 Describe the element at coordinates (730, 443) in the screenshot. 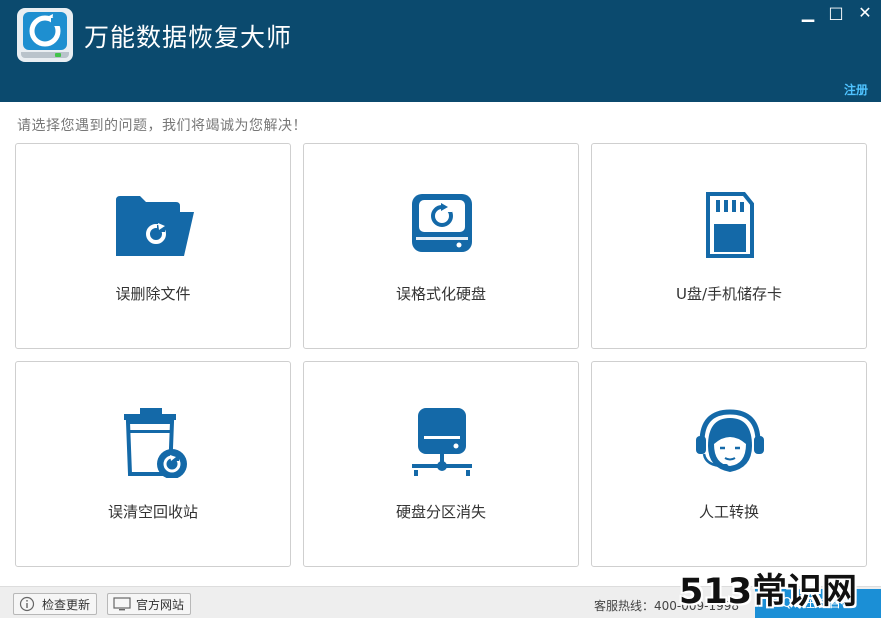

I see `customer-service-icon` at that location.